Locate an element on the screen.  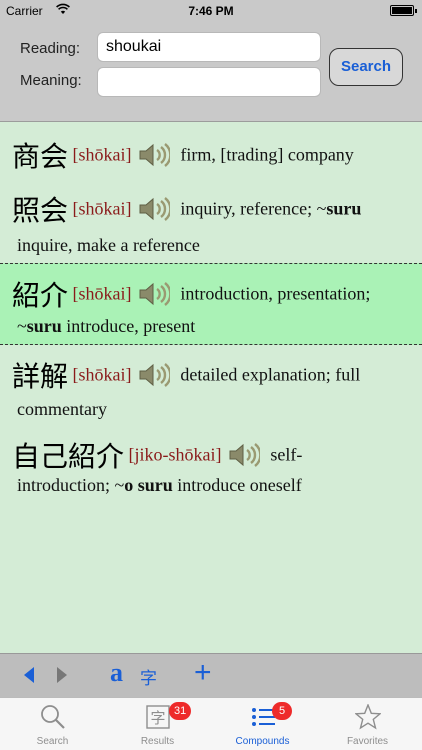
meaning-label: Meaning: is located at coordinates (51, 80).